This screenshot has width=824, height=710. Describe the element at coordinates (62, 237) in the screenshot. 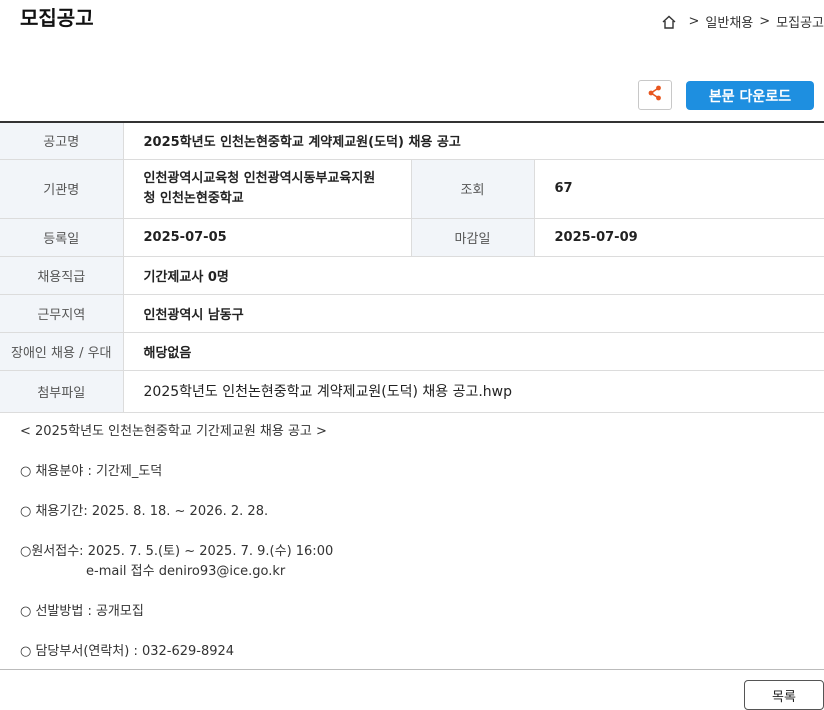

I see `reg-date-label: 등록일` at that location.